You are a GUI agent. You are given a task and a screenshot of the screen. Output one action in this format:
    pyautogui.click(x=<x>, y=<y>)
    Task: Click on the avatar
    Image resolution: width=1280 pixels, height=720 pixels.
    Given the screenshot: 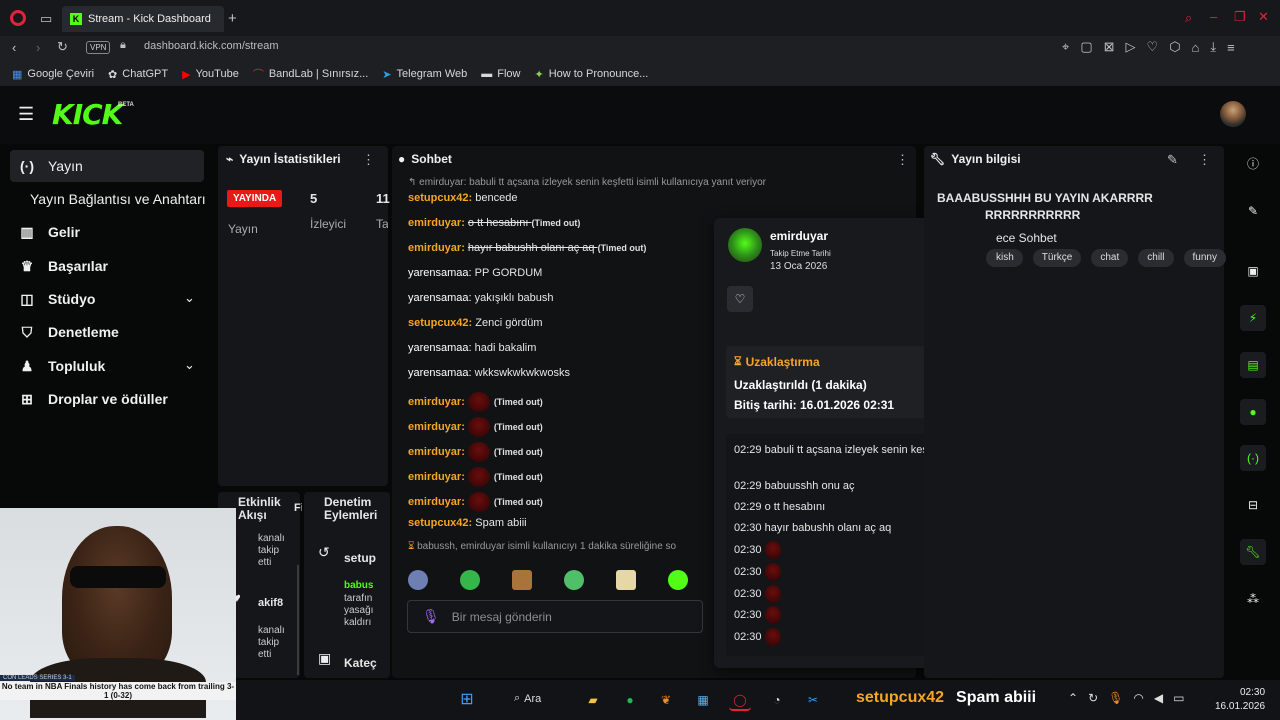 What is the action you would take?
    pyautogui.click(x=1233, y=114)
    